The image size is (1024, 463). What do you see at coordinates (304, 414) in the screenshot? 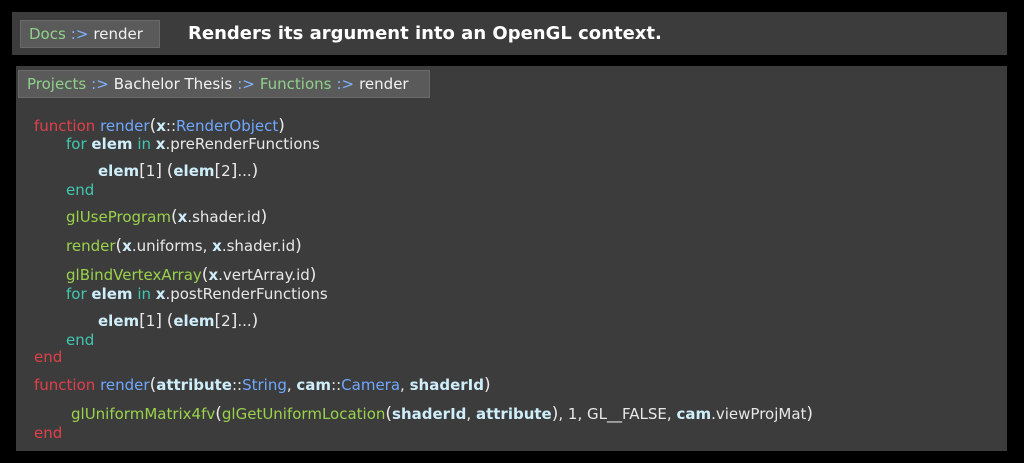
I see `gl-call: glGetUniformLocation` at bounding box center [304, 414].